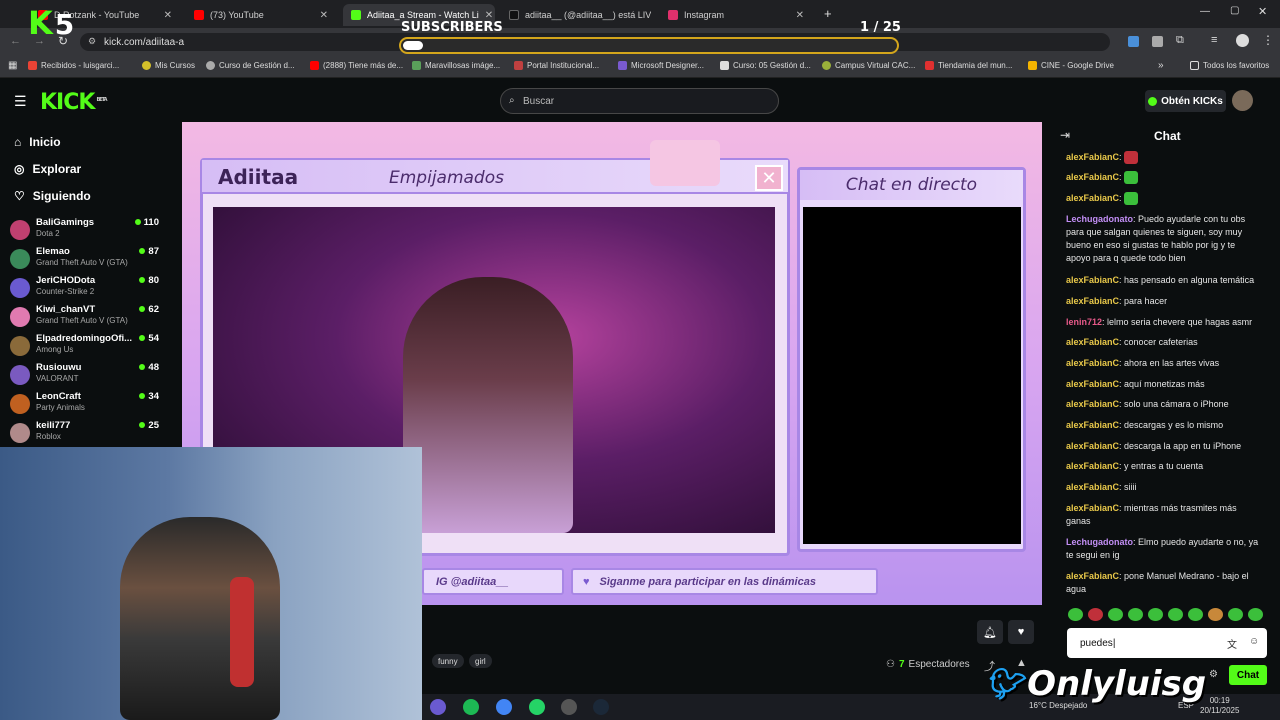  Describe the element at coordinates (1021, 632) in the screenshot. I see `follow-heart-button: ♥` at that location.